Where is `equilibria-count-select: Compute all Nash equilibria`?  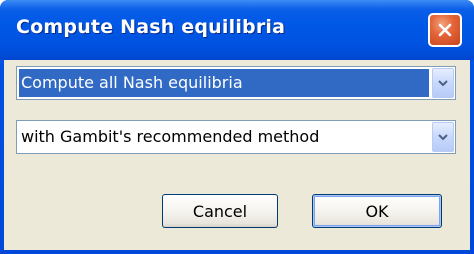 equilibria-count-select: Compute all Nash equilibria is located at coordinates (236, 83).